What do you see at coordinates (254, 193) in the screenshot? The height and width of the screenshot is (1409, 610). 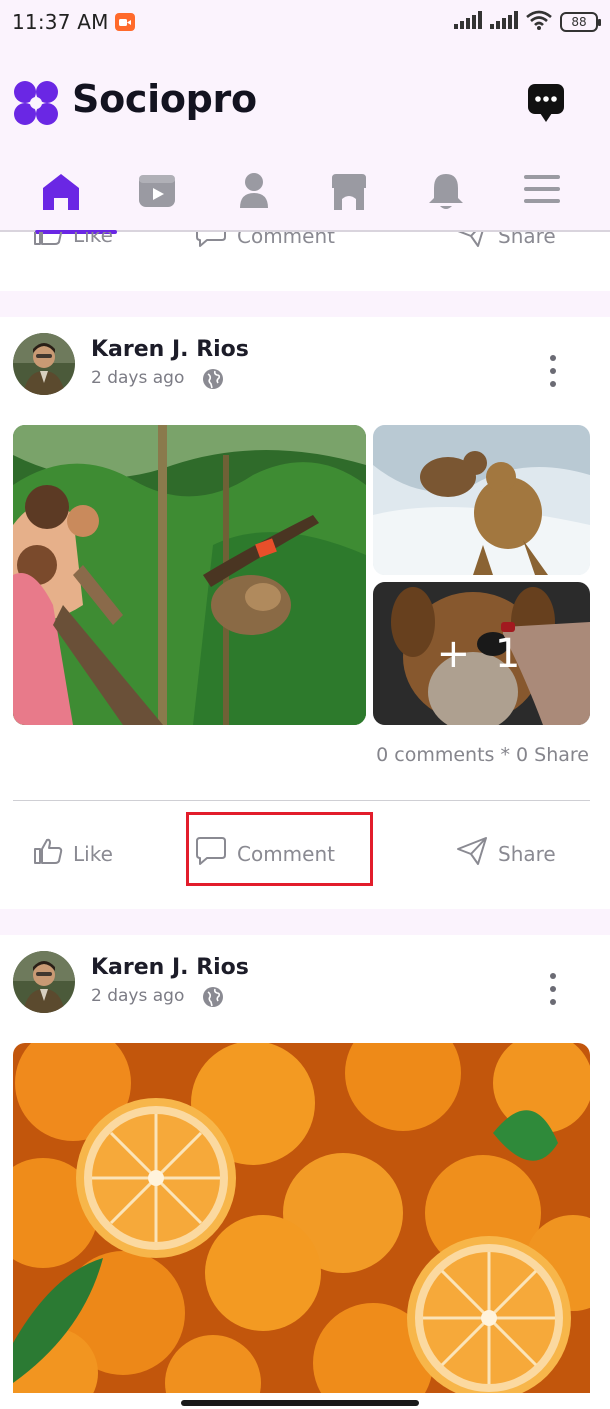 I see `user-icon` at bounding box center [254, 193].